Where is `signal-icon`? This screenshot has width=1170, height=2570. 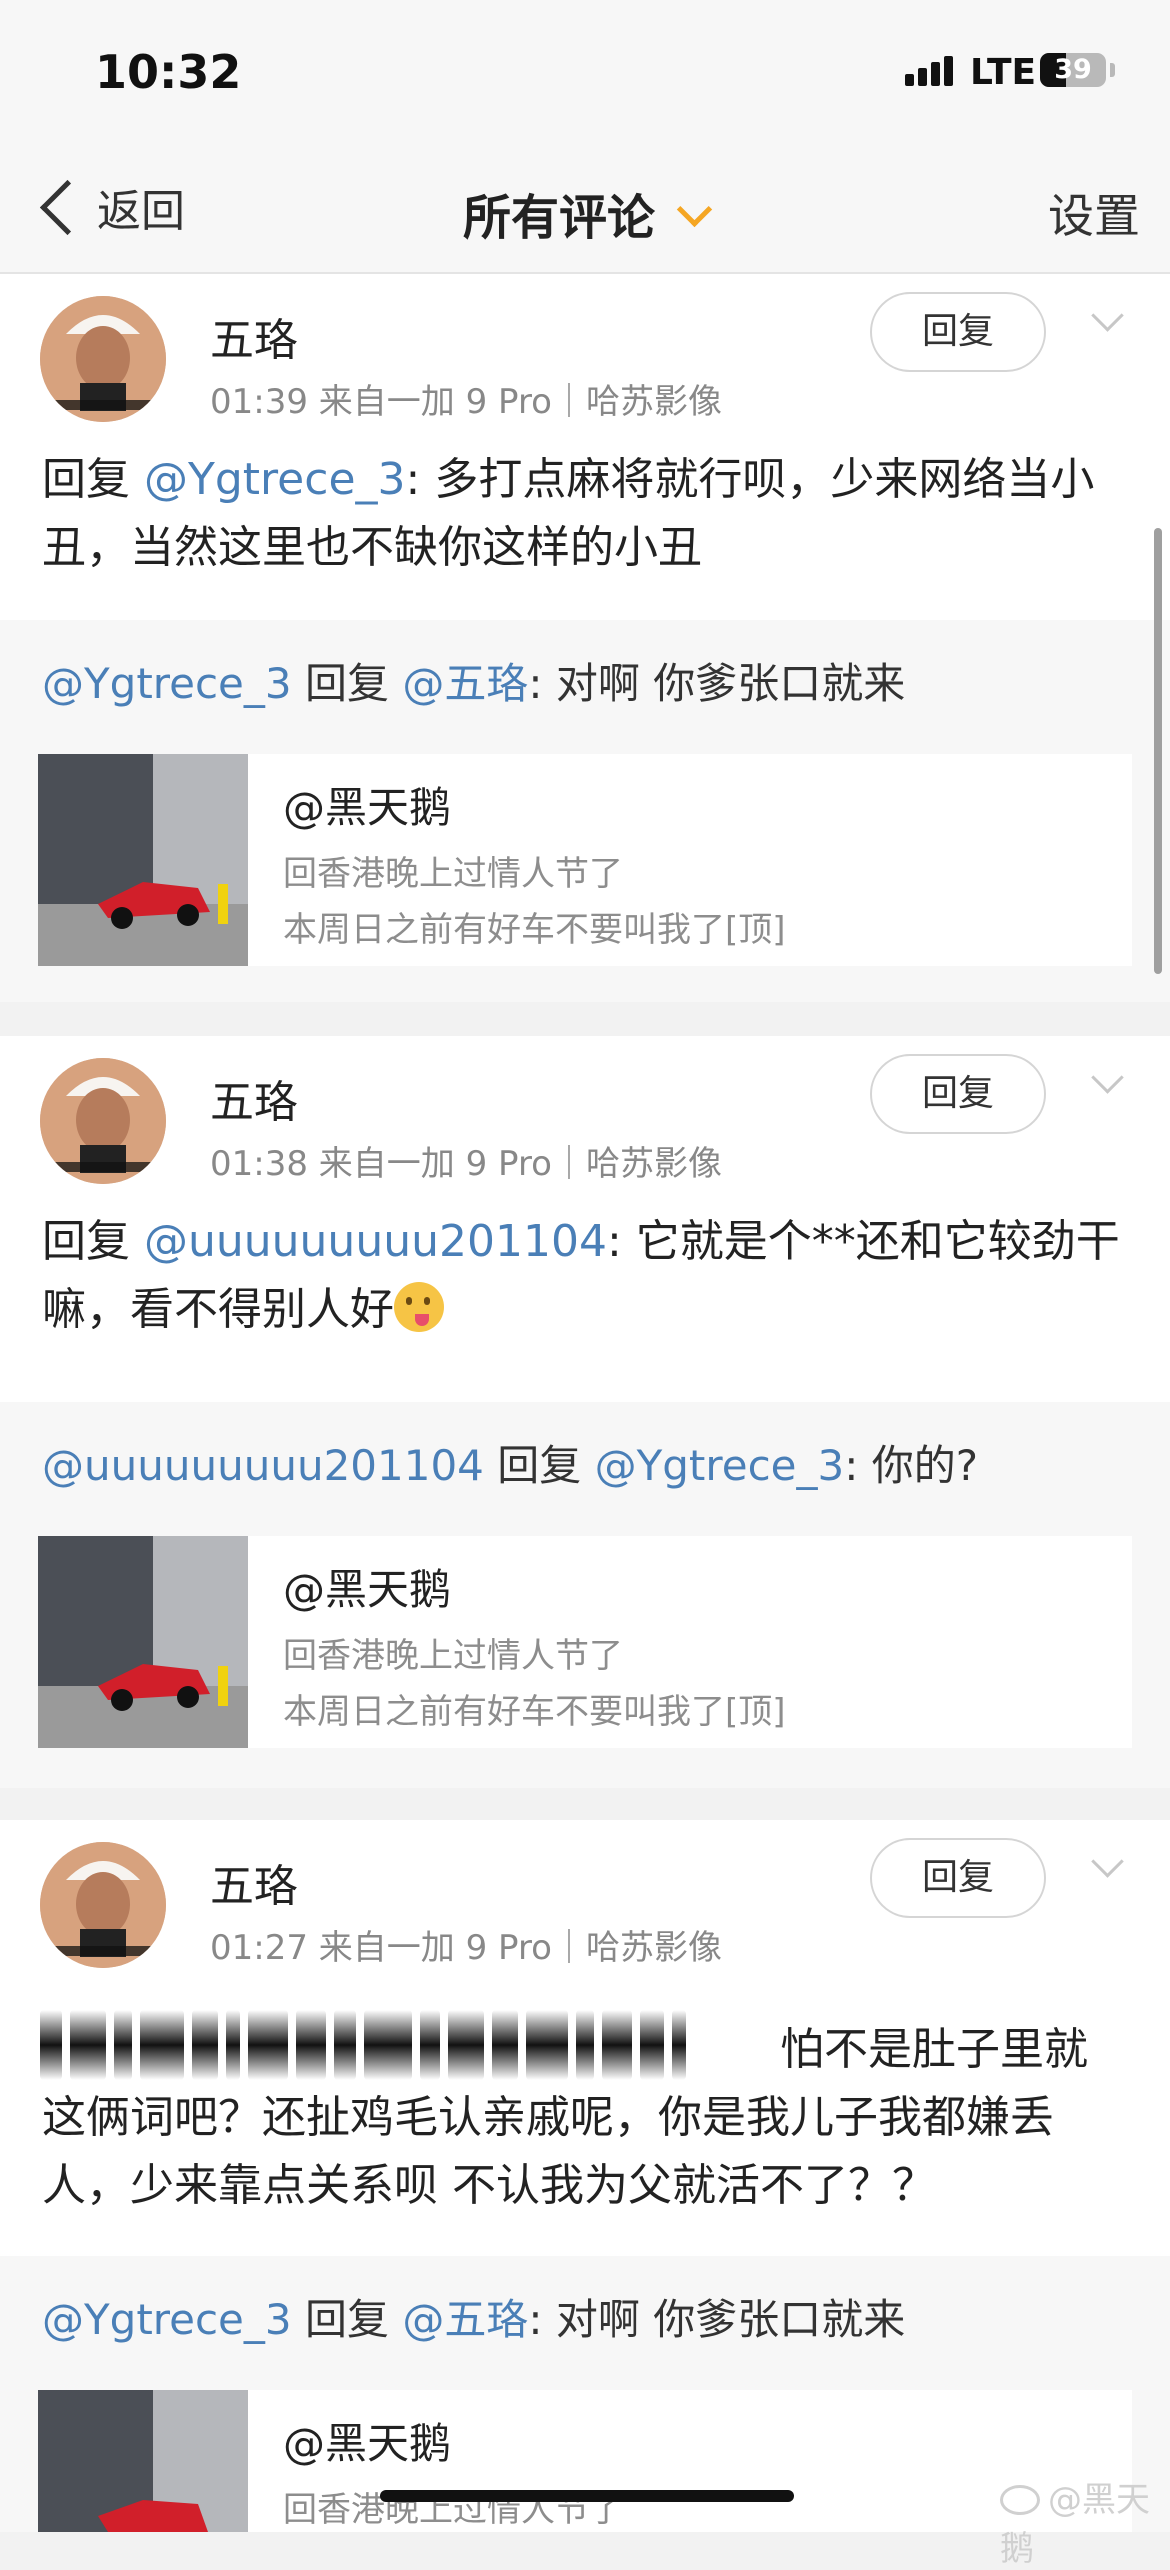
signal-icon is located at coordinates (929, 71).